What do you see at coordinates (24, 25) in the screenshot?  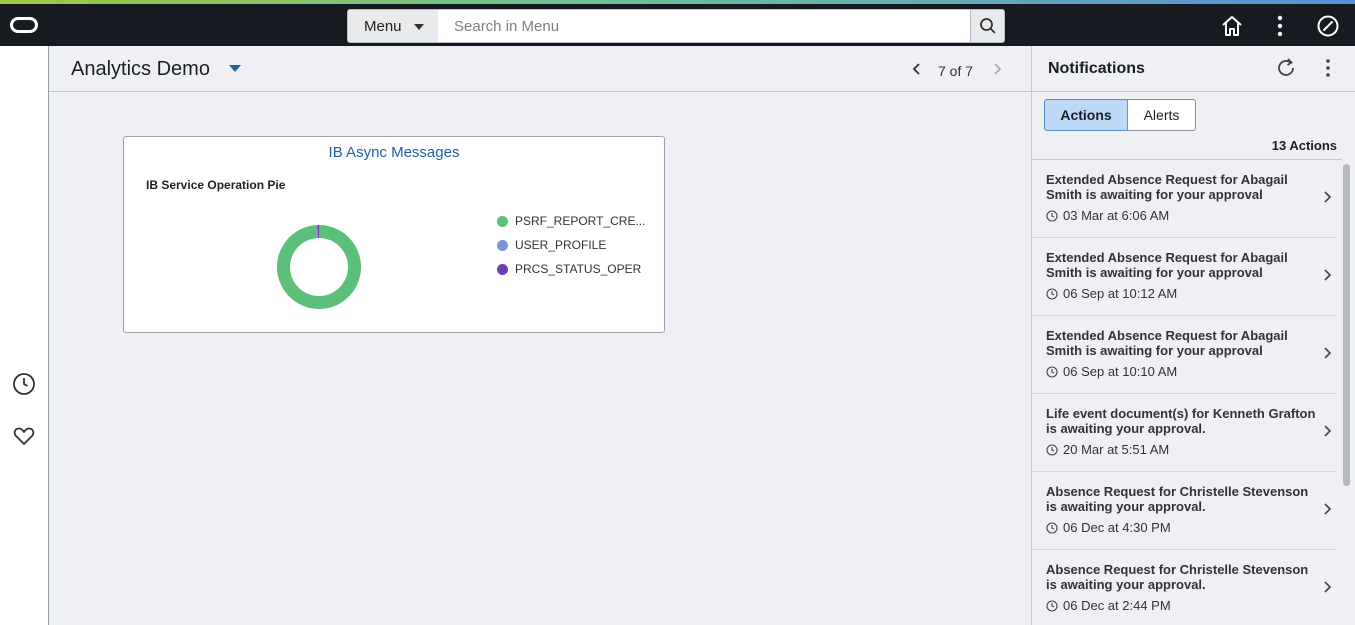 I see `oracle-logo-icon` at bounding box center [24, 25].